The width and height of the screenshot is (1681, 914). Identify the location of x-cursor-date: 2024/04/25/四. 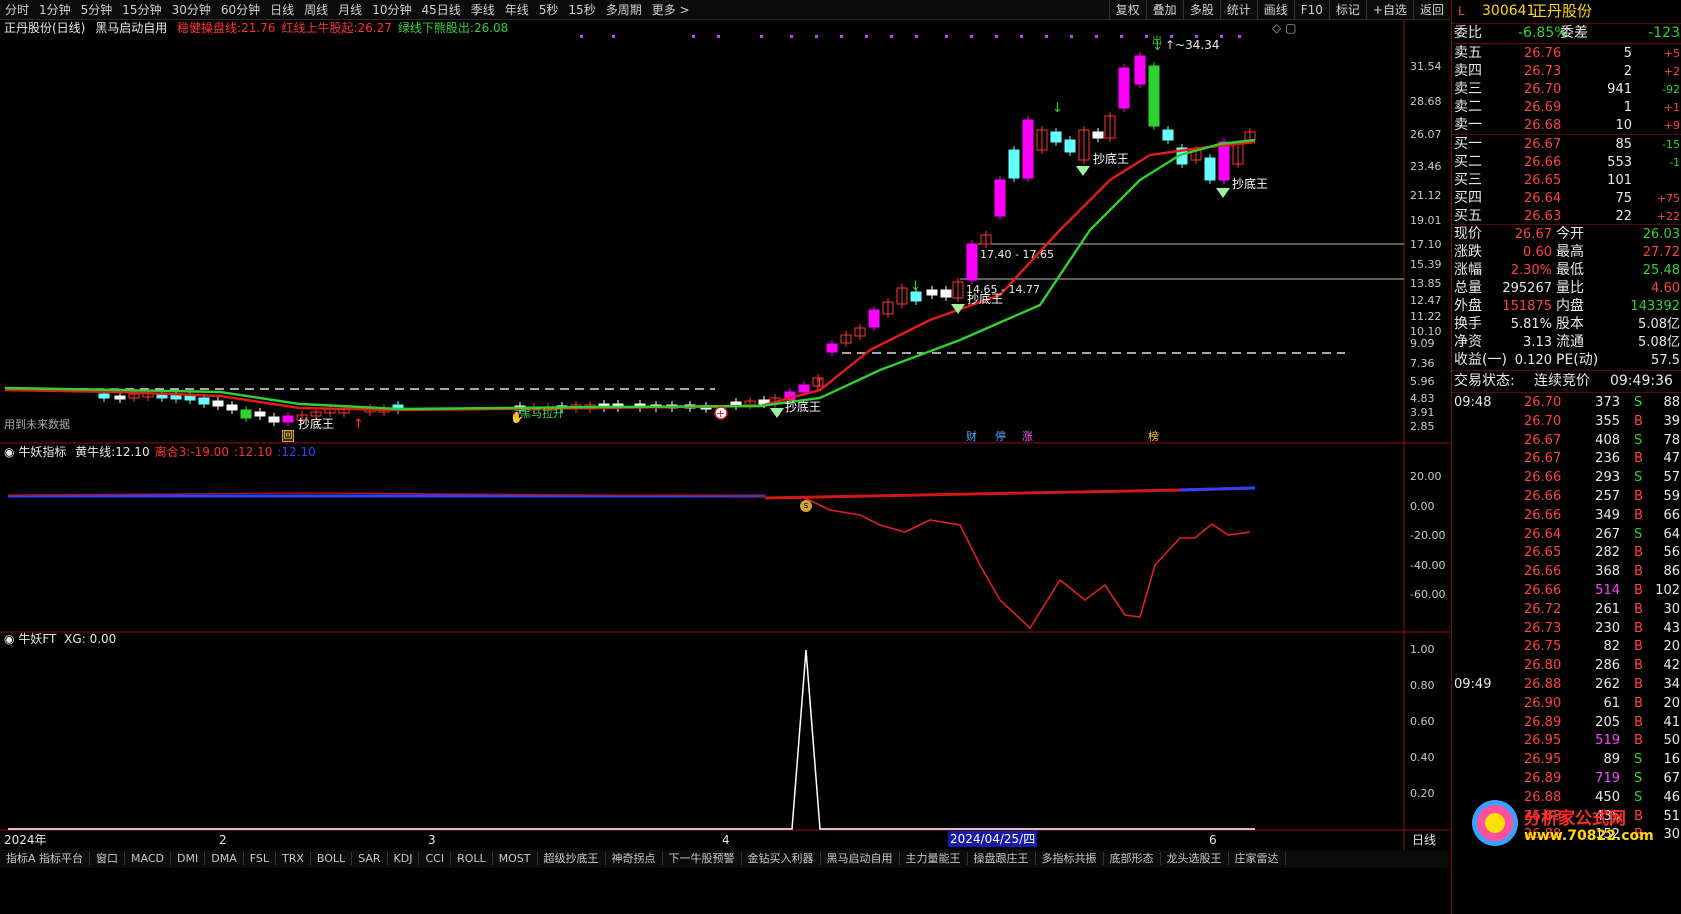
(993, 839).